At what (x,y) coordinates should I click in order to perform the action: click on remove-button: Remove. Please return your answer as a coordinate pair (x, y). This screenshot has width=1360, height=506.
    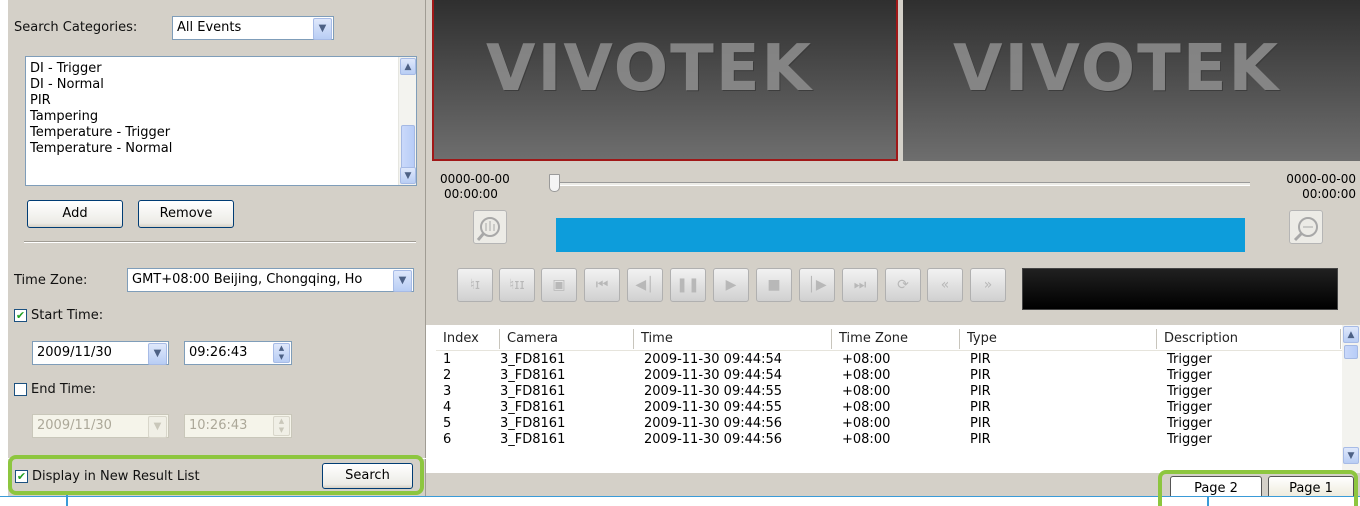
    Looking at the image, I should click on (186, 214).